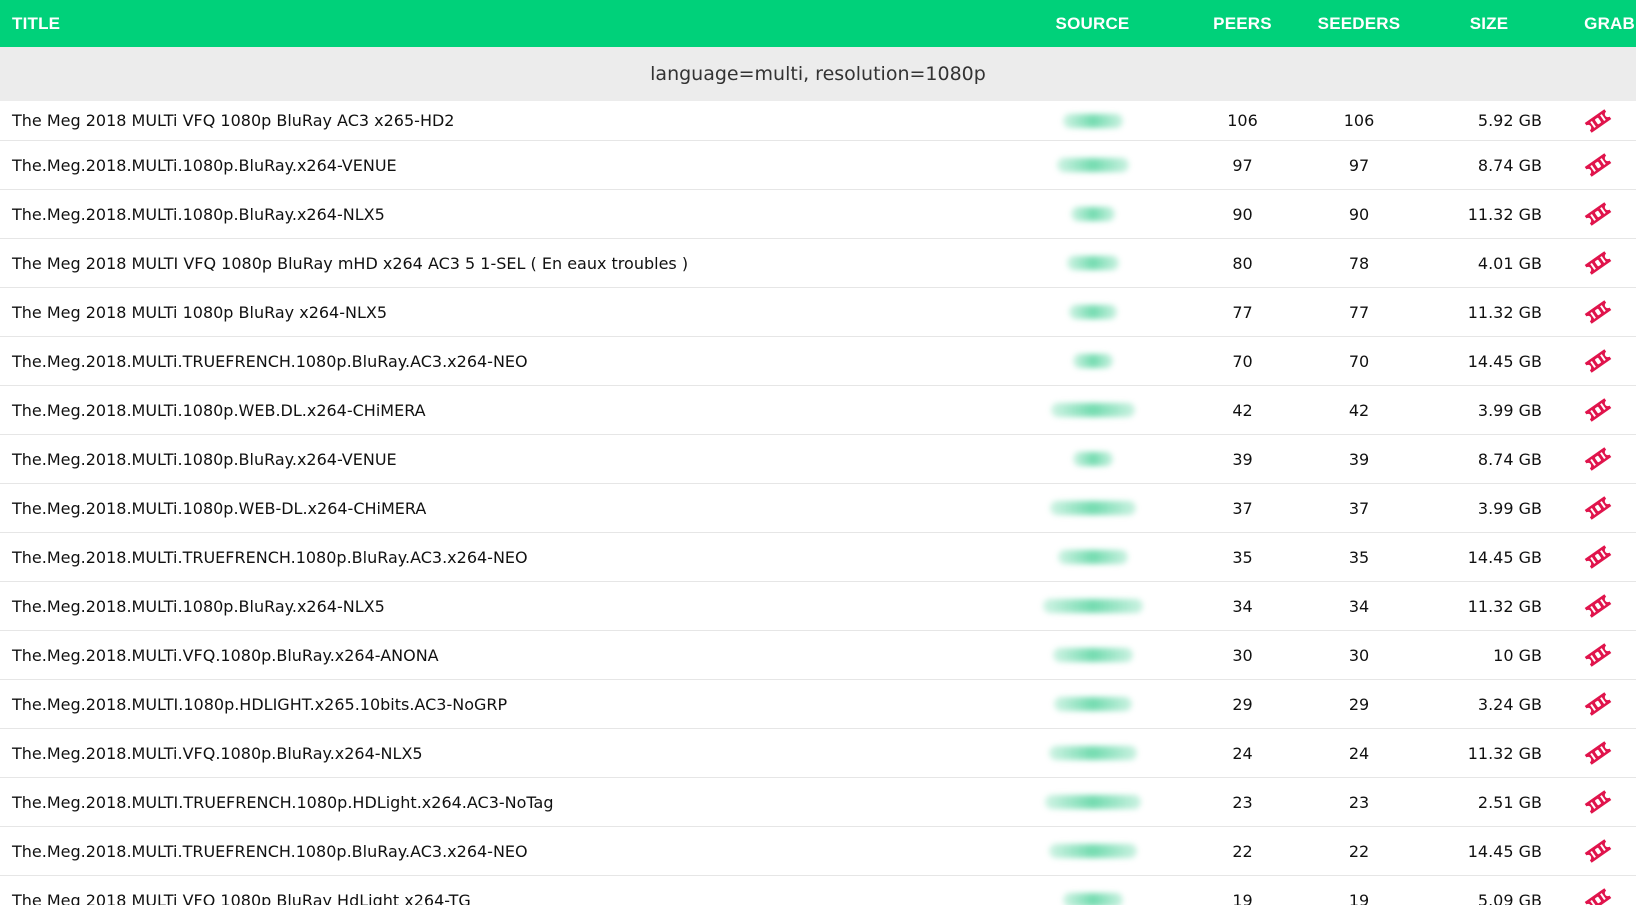 Image resolution: width=1636 pixels, height=905 pixels. What do you see at coordinates (1092, 23) in the screenshot?
I see `column-header-source: SOURCE` at bounding box center [1092, 23].